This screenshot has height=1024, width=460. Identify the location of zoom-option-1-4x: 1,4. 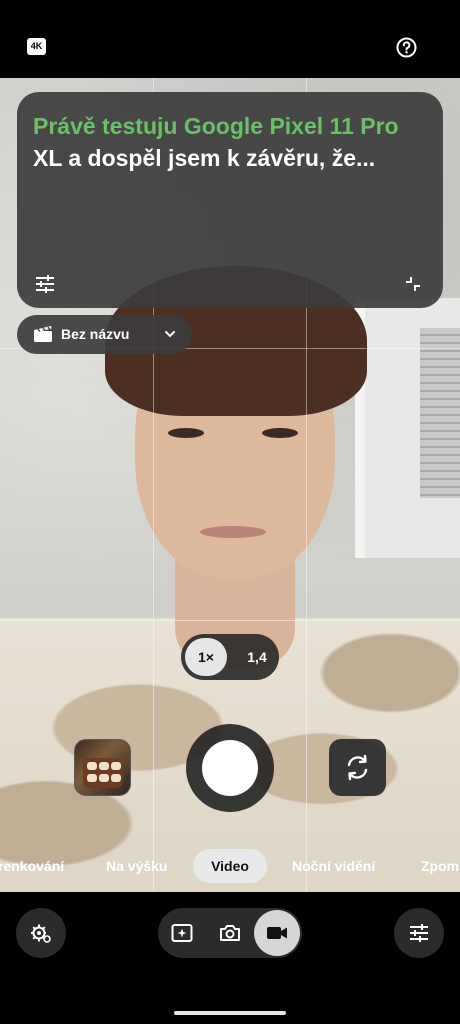
(257, 657).